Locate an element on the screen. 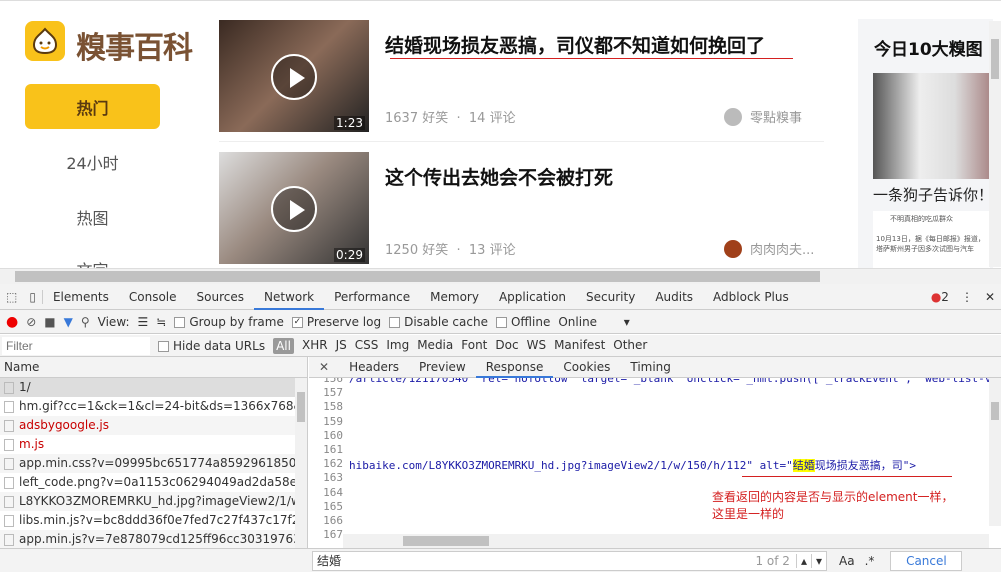 The width and height of the screenshot is (1001, 572). comments: 14 评论 is located at coordinates (492, 118).